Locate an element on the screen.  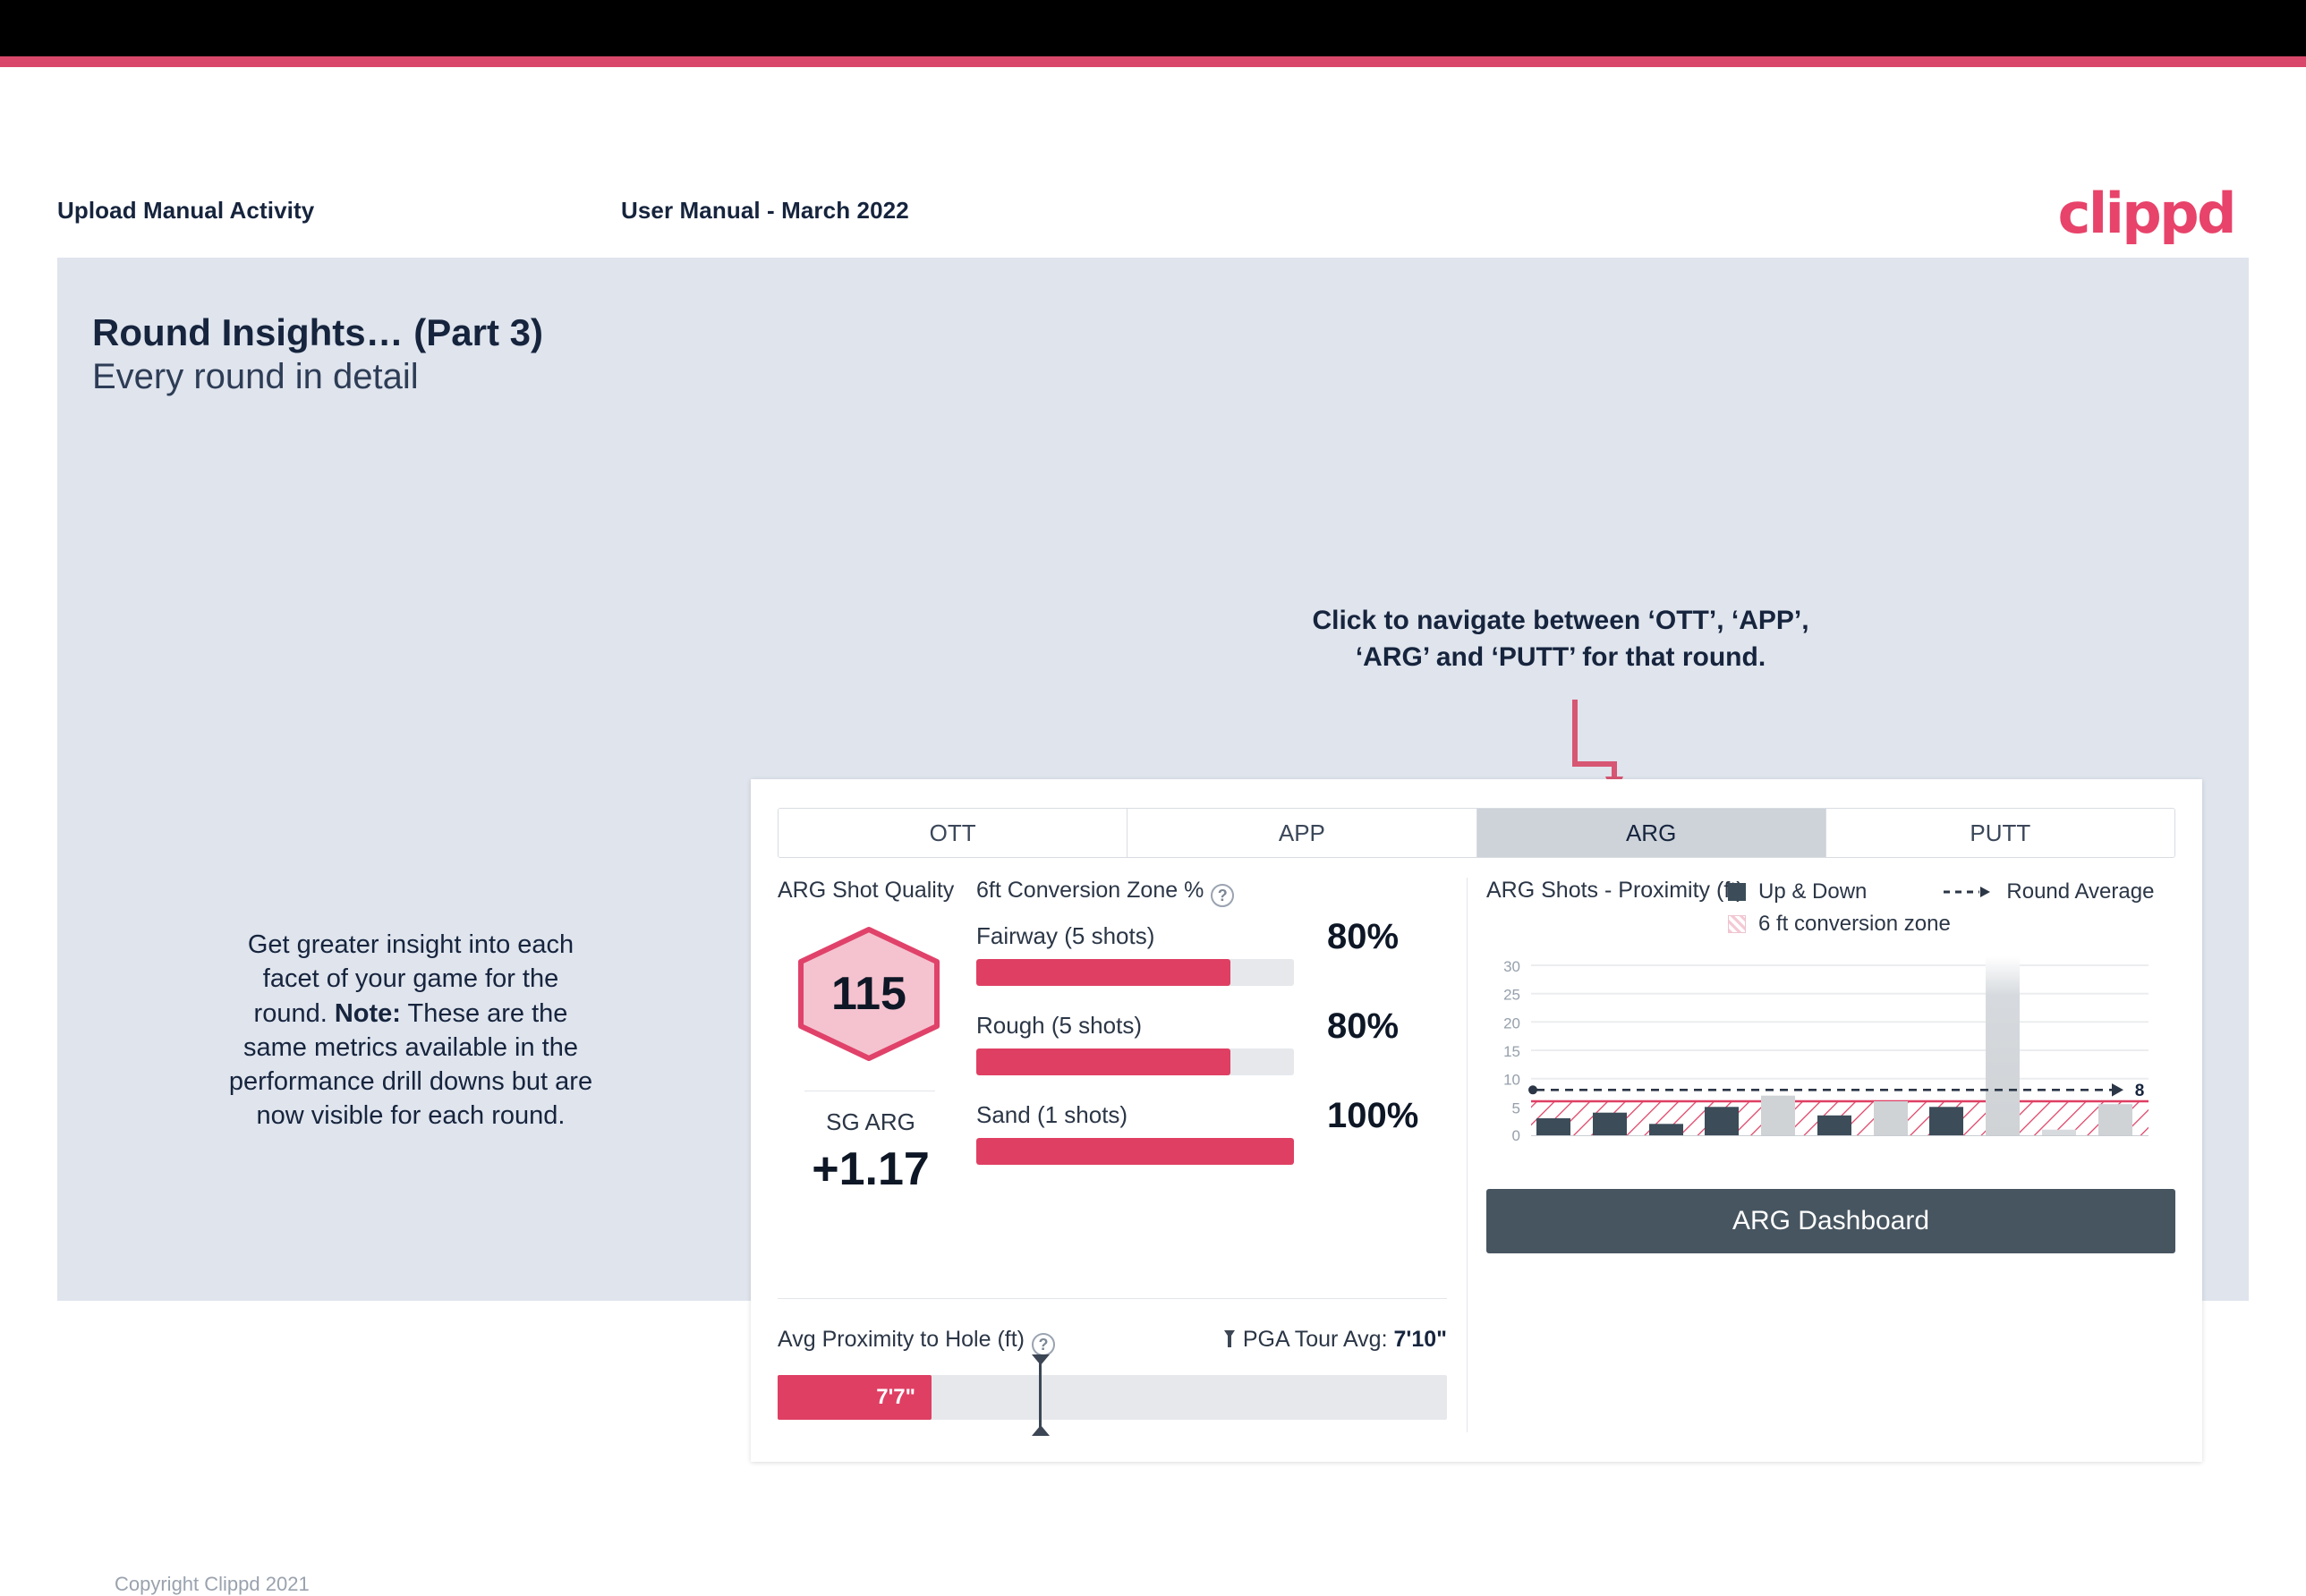
avg-proximity-title: Avg Proximity to Hole (ft)? is located at coordinates (917, 1342).